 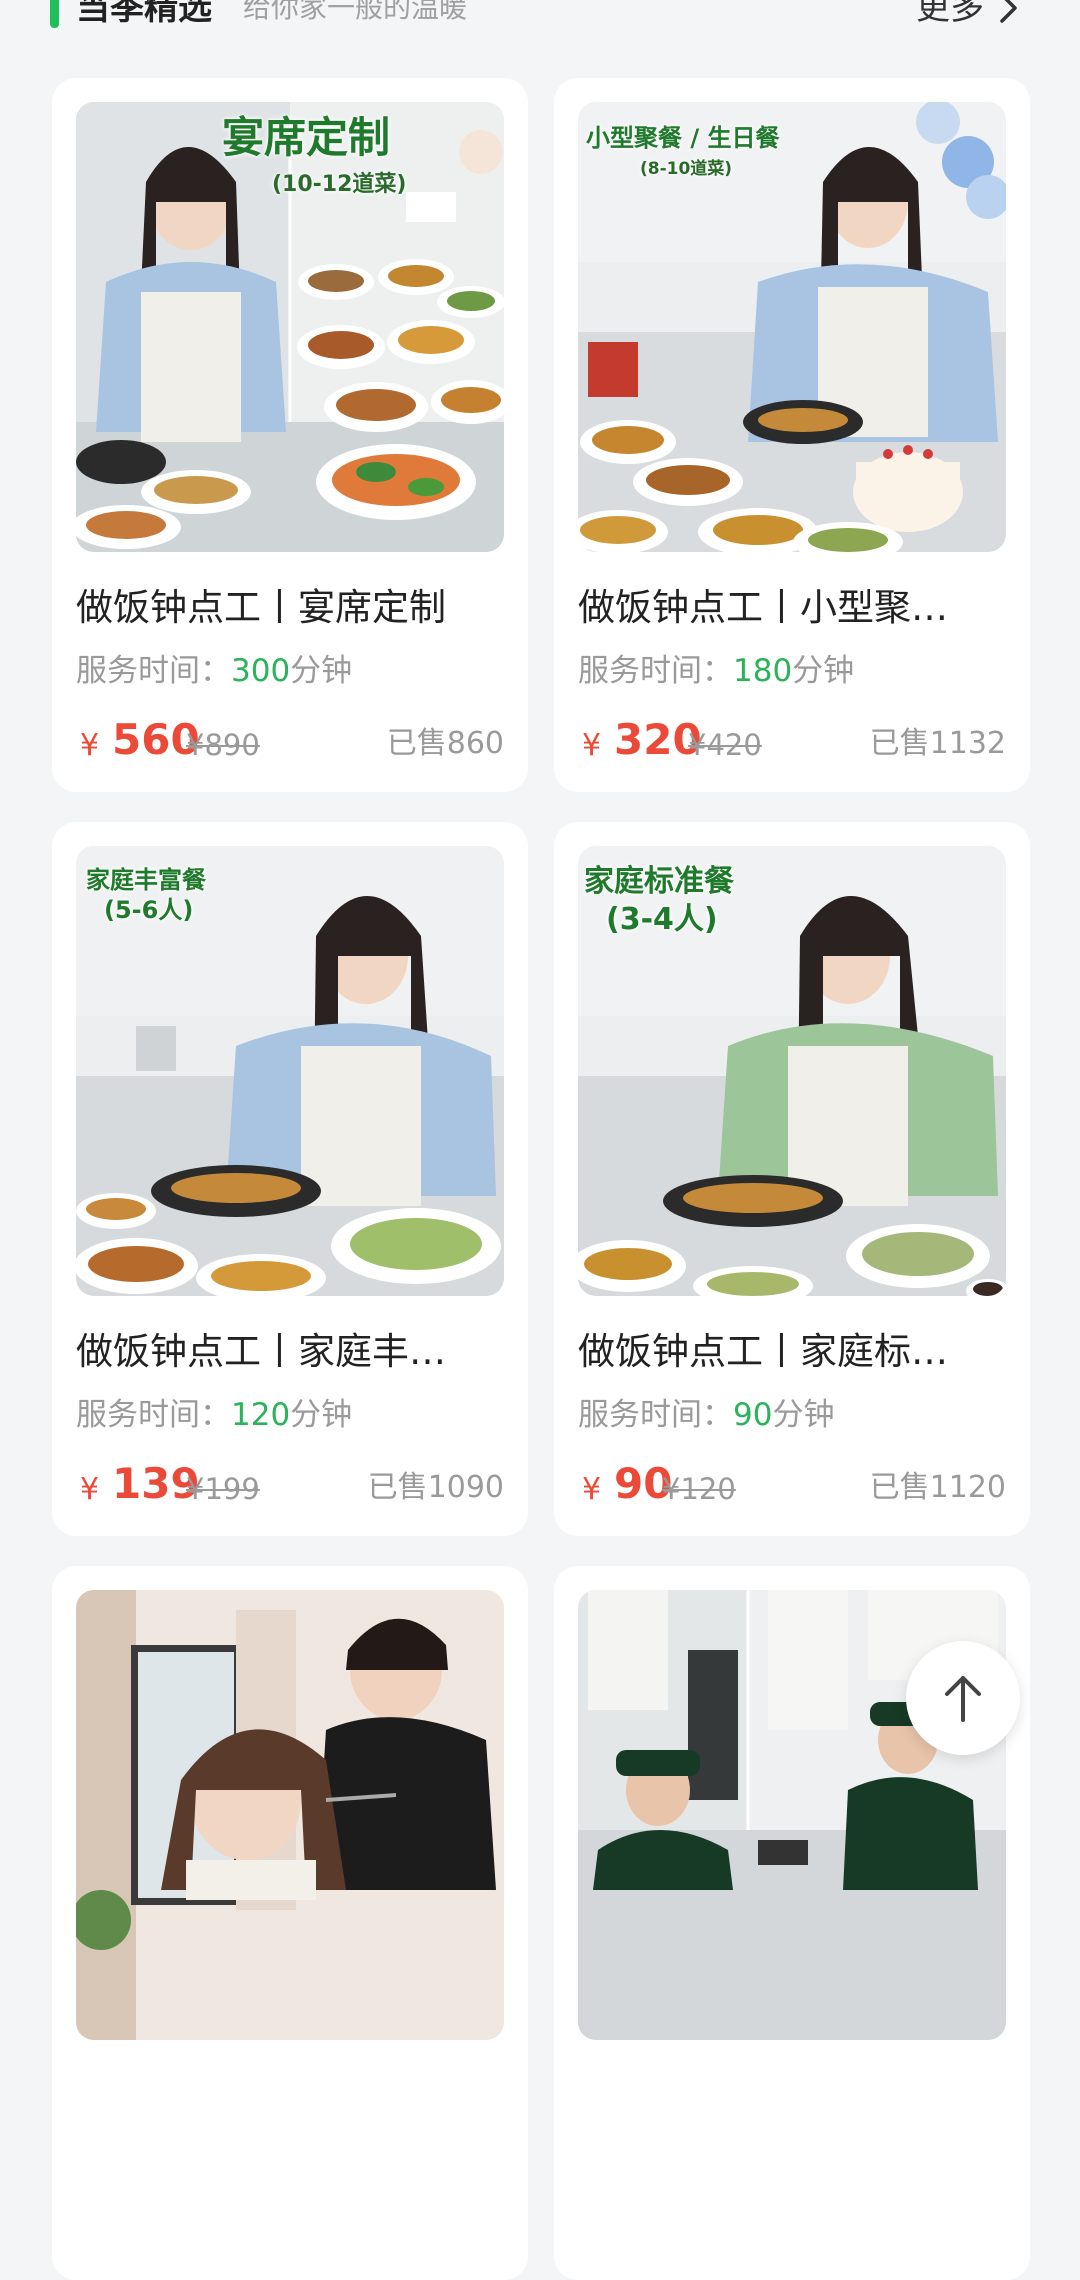 What do you see at coordinates (290, 1486) in the screenshot?
I see `price-row: ¥ 139 ¥199 已售1090` at bounding box center [290, 1486].